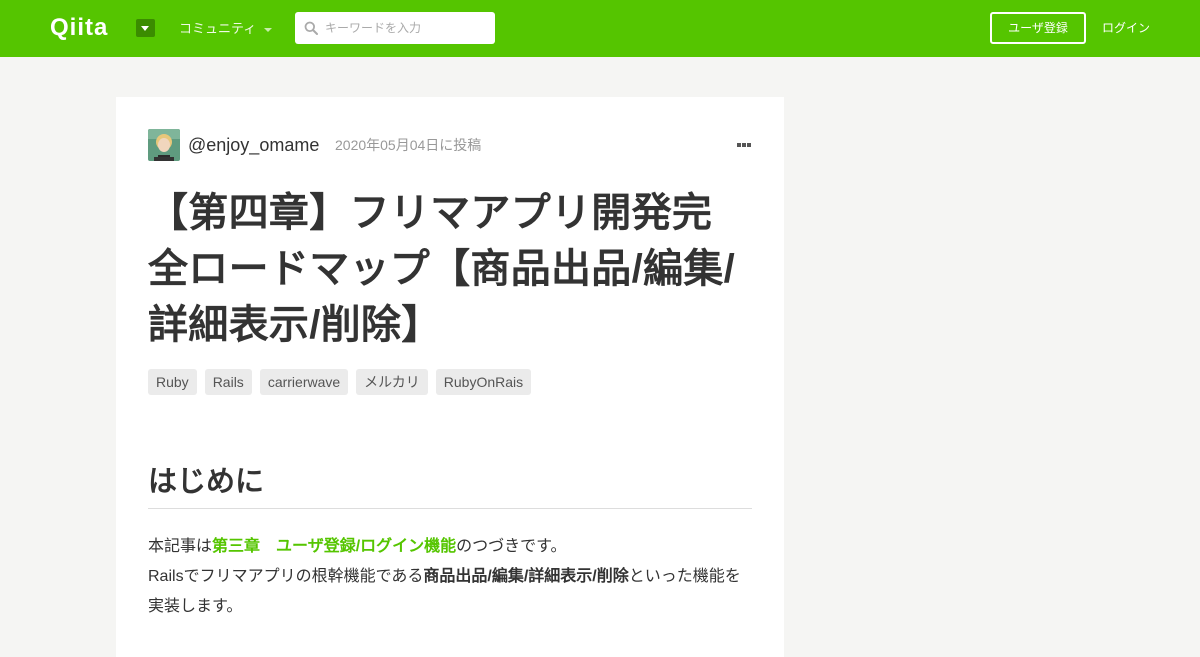 This screenshot has height=657, width=1200. I want to click on chevron-down-icon, so click(268, 29).